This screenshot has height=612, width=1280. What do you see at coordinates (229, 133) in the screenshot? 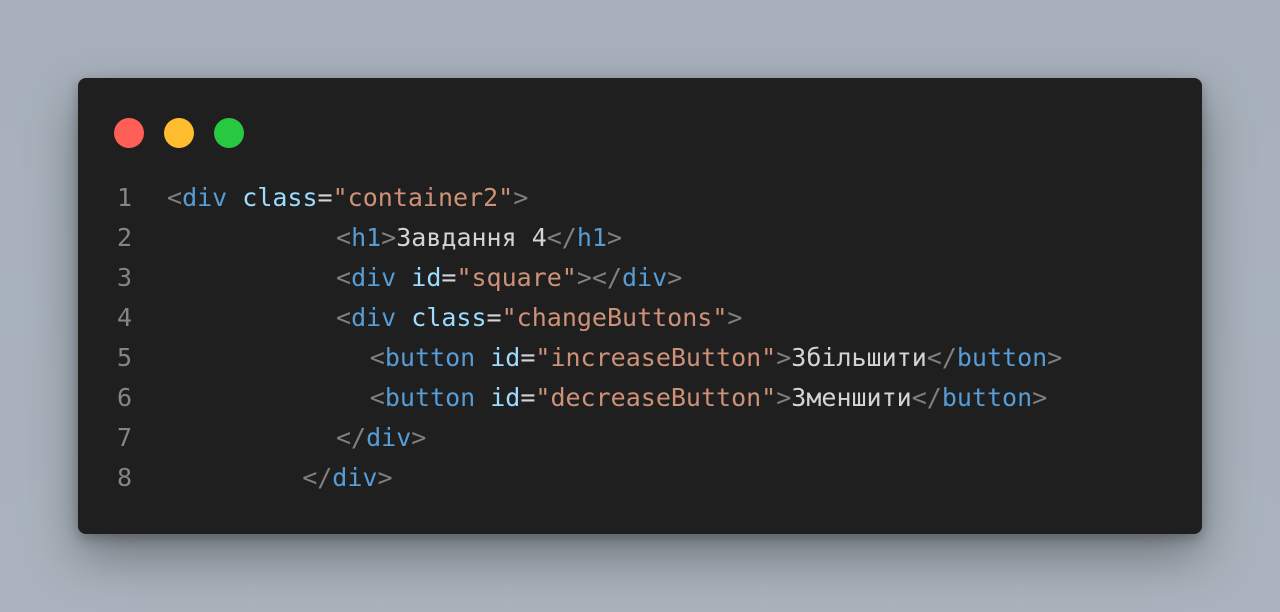
I see `maximize-window-button` at bounding box center [229, 133].